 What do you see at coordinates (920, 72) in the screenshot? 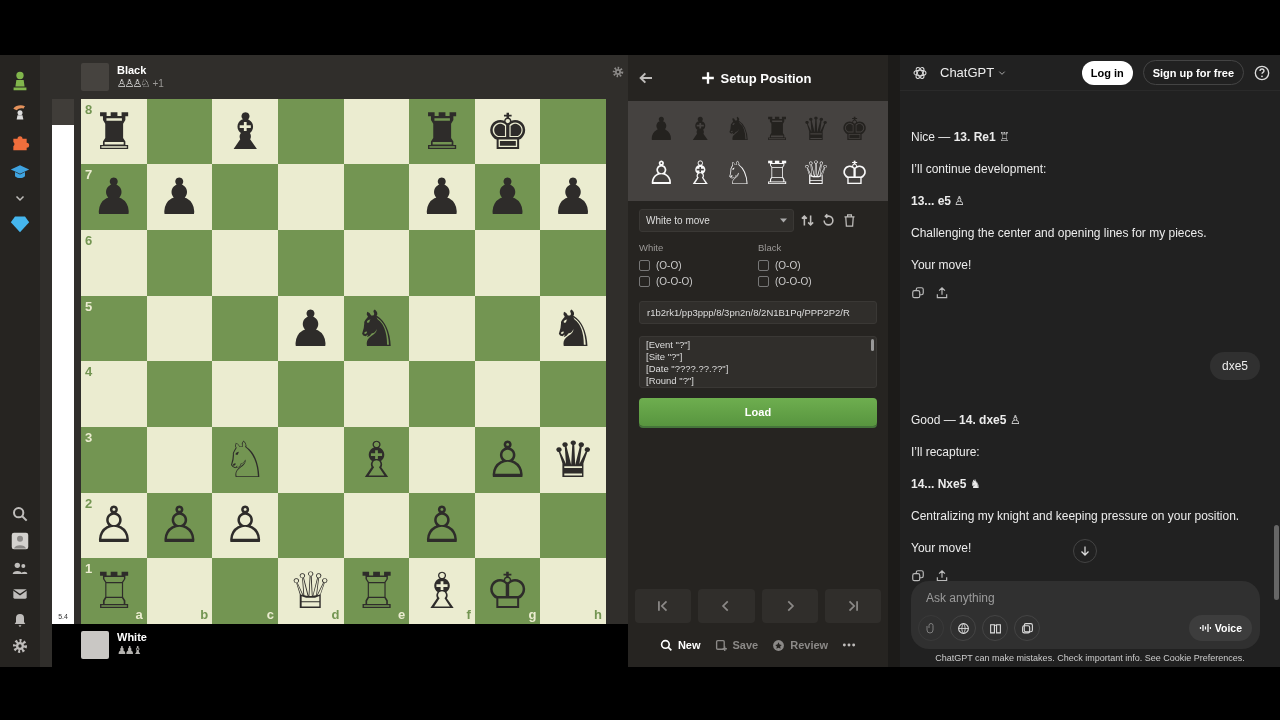
I see `knot-logo-icon` at bounding box center [920, 72].